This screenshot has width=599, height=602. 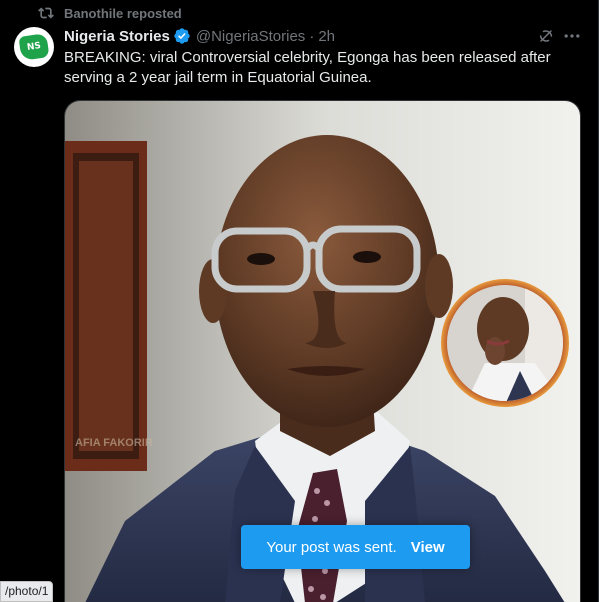 I want to click on author-handle: @NigeriaStories, so click(x=250, y=36).